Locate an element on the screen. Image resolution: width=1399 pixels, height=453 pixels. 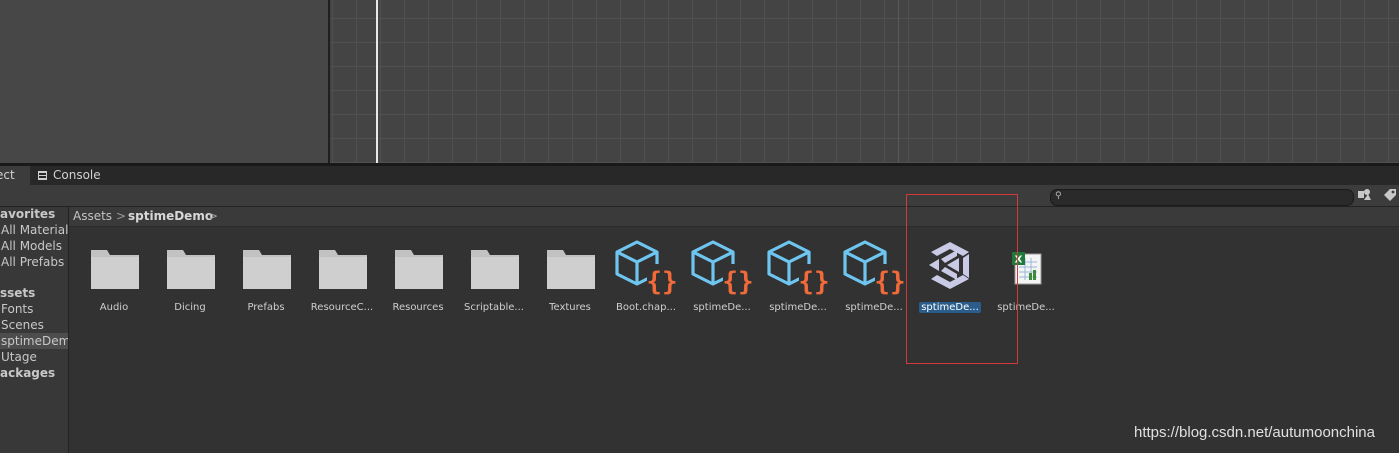
asset-item-audio: Audio is located at coordinates (114, 279).